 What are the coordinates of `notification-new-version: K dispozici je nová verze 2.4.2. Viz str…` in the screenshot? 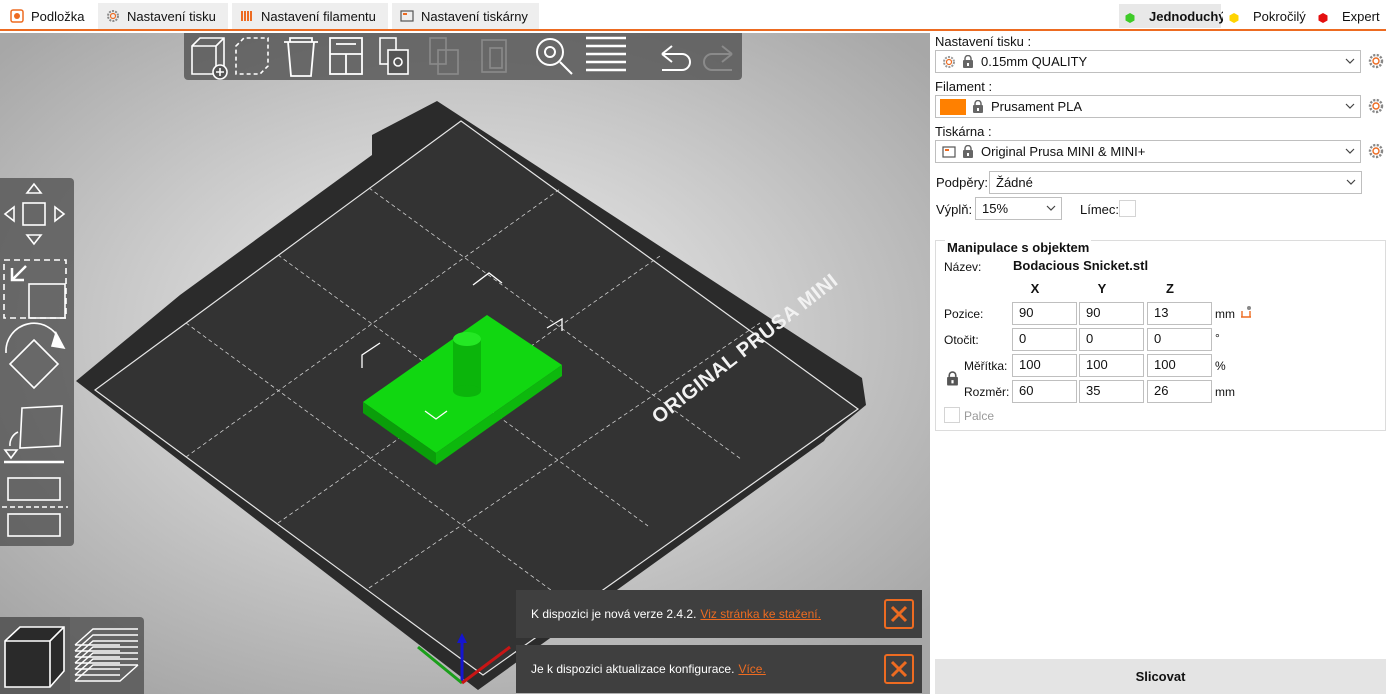 It's located at (719, 614).